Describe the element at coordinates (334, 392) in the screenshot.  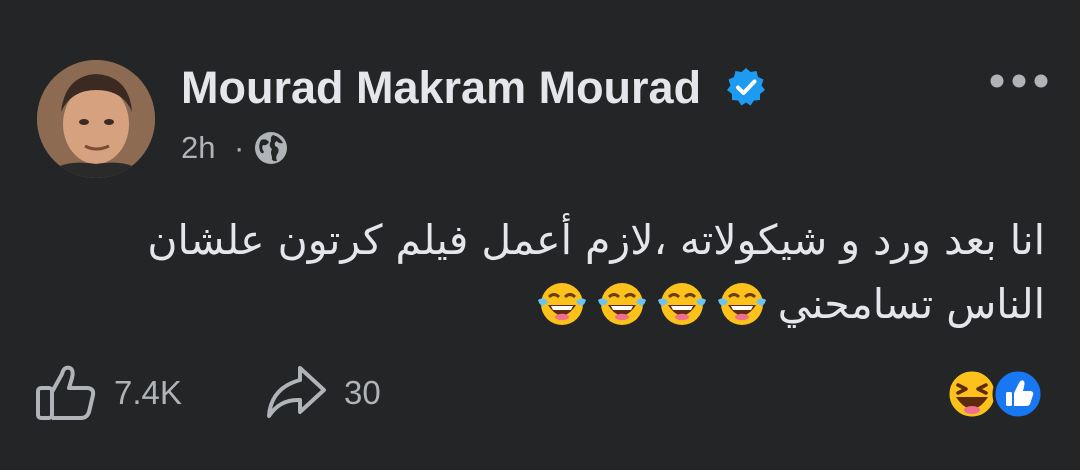
I see `share-button: 30` at that location.